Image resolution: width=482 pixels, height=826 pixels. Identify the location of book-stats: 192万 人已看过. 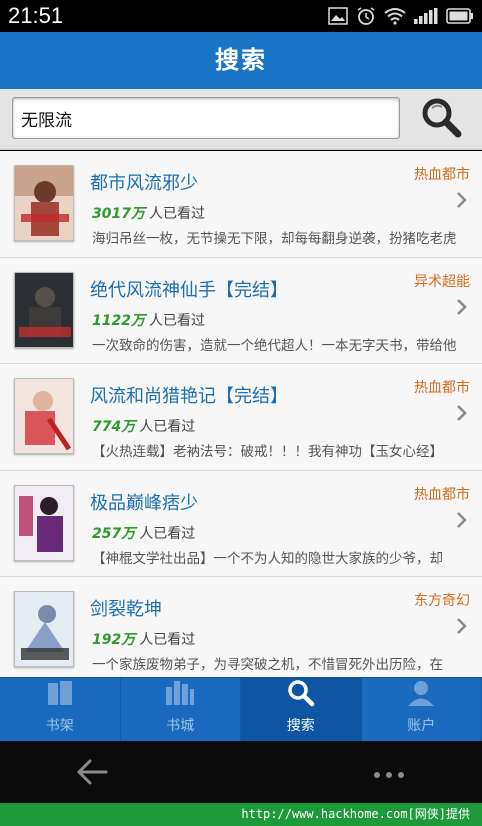
(143, 639).